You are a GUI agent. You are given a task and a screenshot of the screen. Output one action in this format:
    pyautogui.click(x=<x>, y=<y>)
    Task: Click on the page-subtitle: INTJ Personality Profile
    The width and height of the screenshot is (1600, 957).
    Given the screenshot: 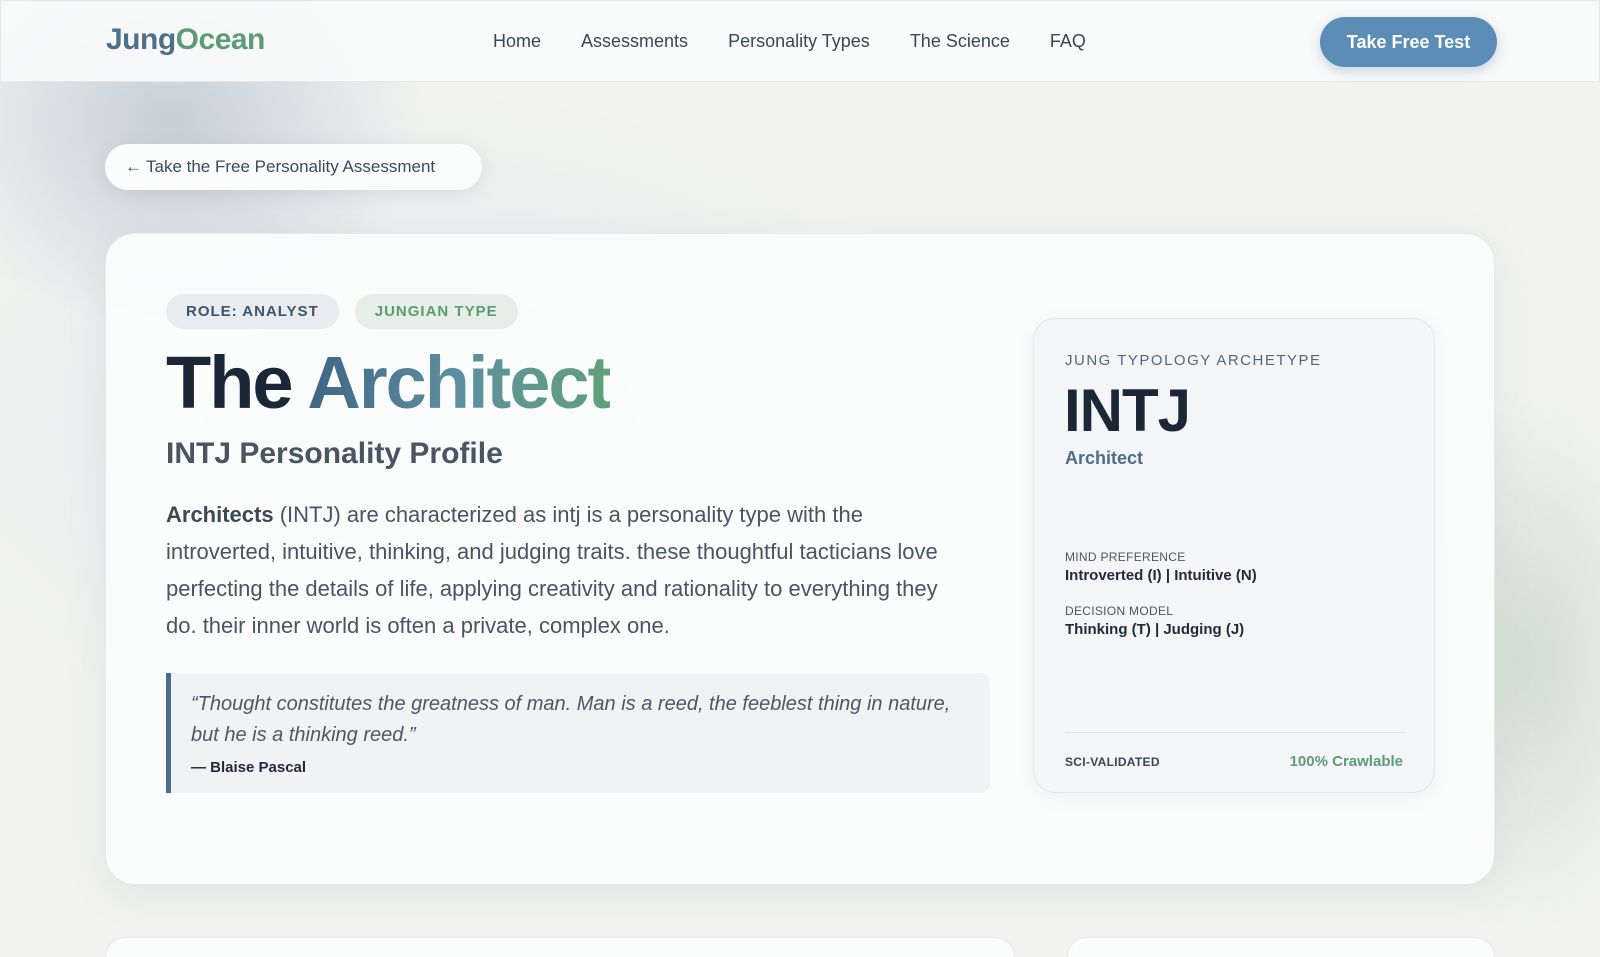 What is the action you would take?
    pyautogui.click(x=334, y=453)
    